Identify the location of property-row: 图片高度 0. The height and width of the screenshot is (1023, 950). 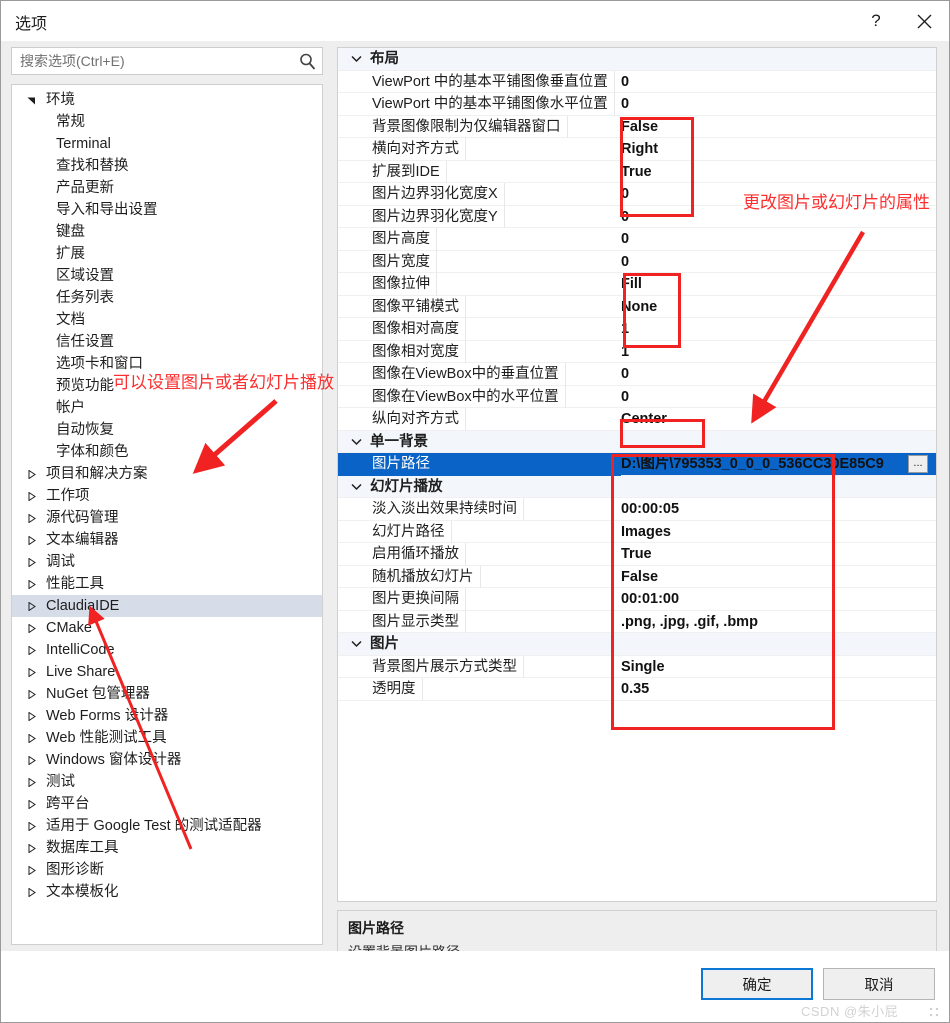
(637, 239).